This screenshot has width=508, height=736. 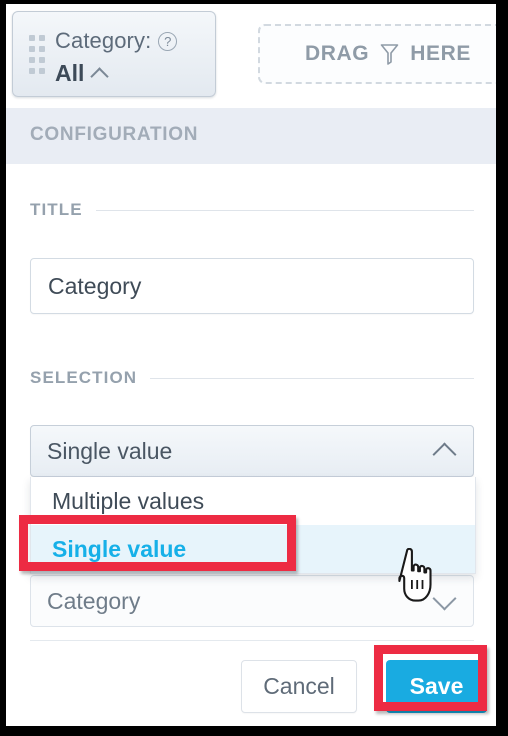 I want to click on filter-chip-value-row: All, so click(x=82, y=73).